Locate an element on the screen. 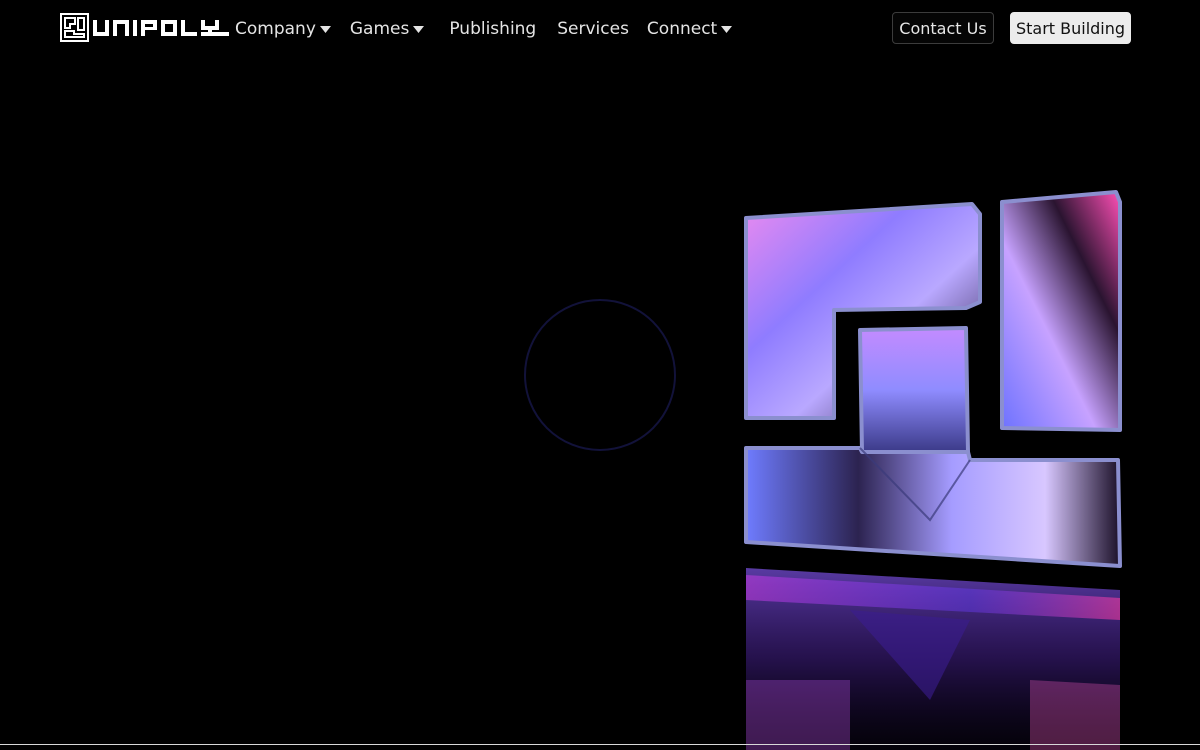 The image size is (1200, 750). nav-services-label: Services is located at coordinates (593, 29).